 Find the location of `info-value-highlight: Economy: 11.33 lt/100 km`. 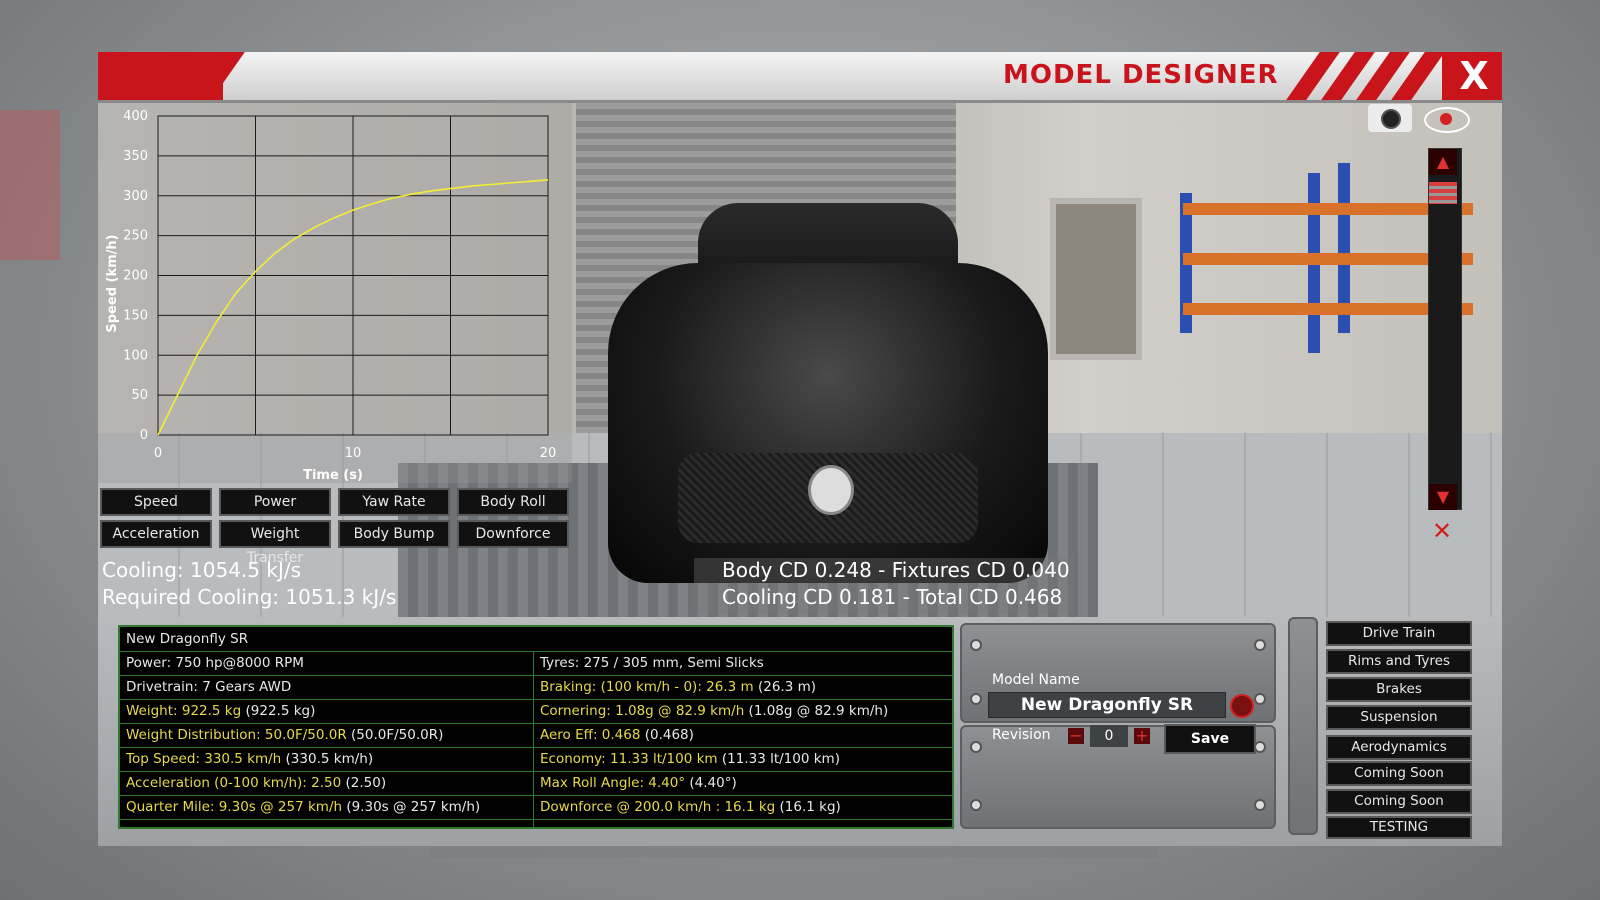

info-value-highlight: Economy: 11.33 lt/100 km is located at coordinates (629, 759).